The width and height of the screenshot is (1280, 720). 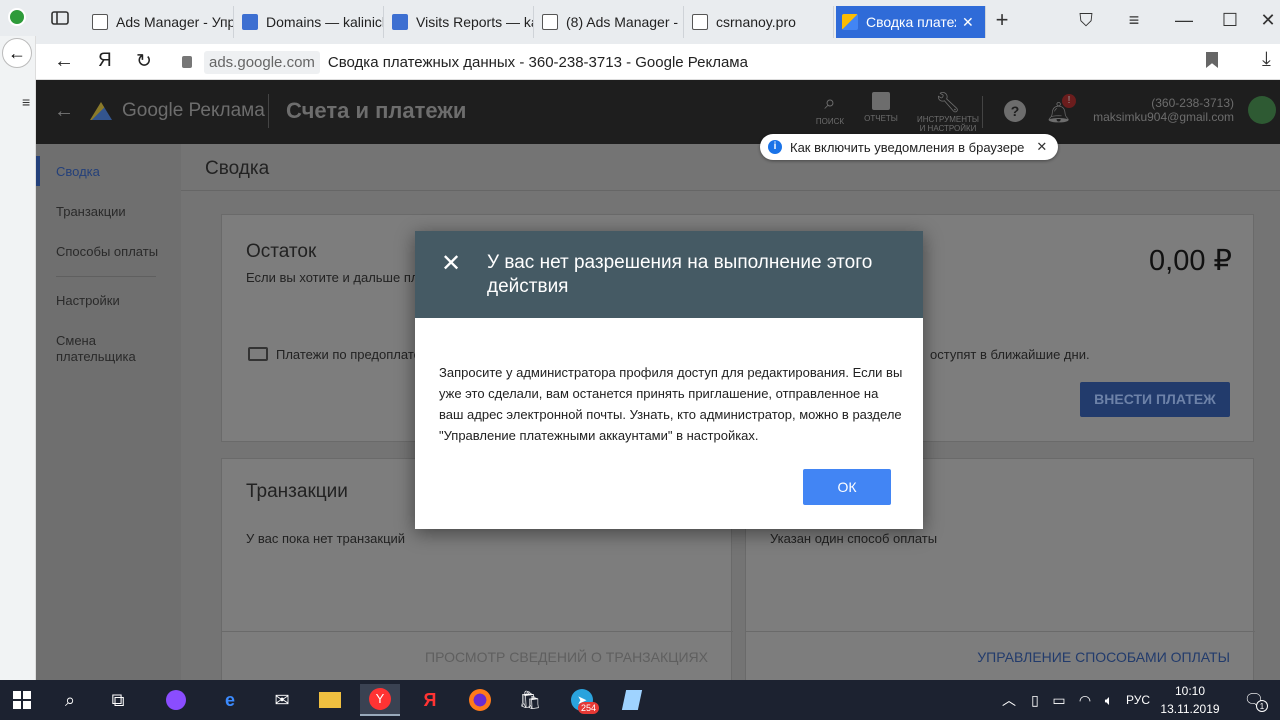 I want to click on notification-chip: i Как включить уведомления в браузере ✕, so click(x=909, y=147).